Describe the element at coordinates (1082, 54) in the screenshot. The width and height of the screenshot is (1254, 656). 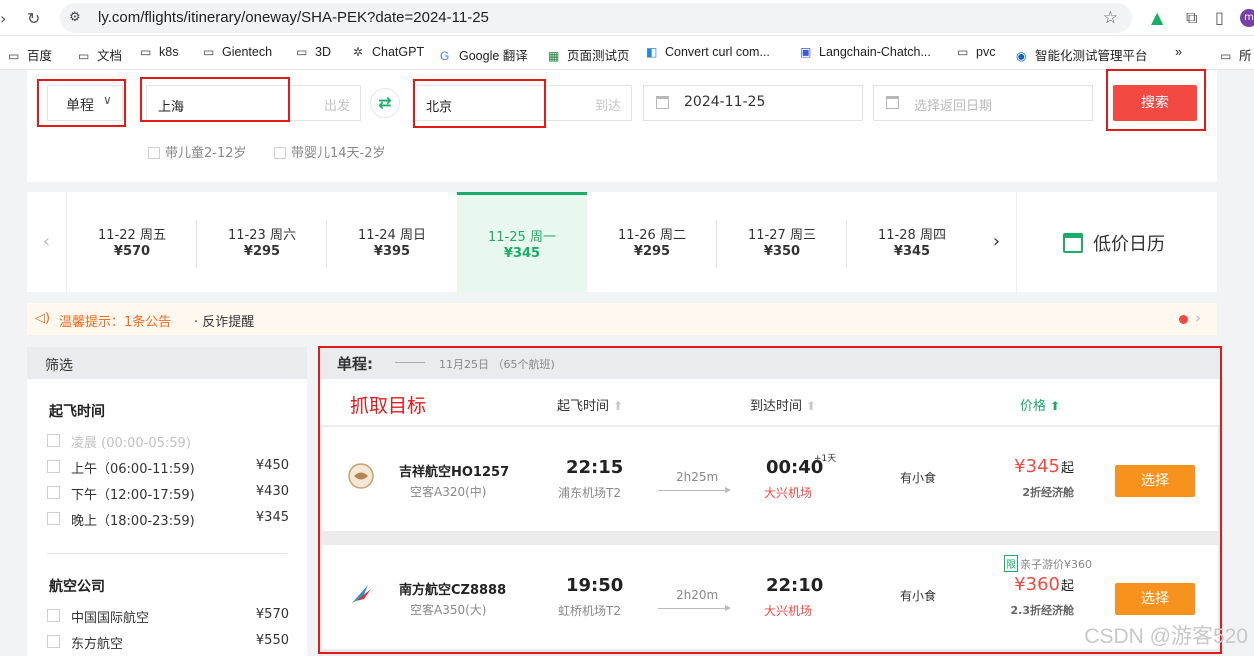
I see `bookmark-item: ◉ 智能化测试管理平台` at that location.